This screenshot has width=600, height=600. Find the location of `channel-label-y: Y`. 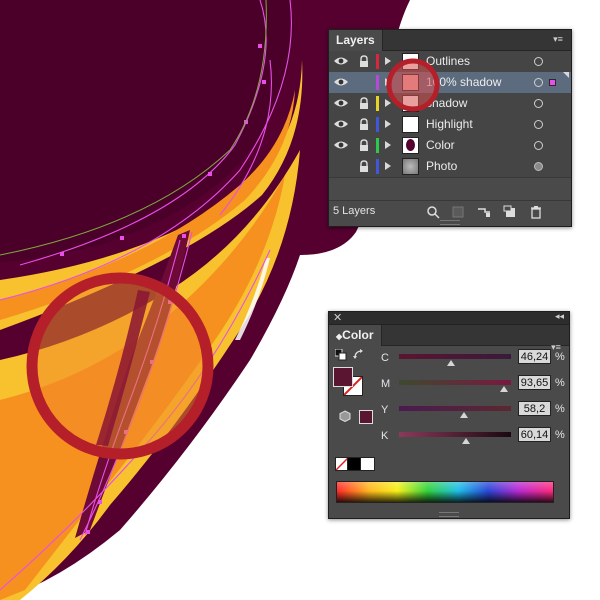

channel-label-y: Y is located at coordinates (385, 410).